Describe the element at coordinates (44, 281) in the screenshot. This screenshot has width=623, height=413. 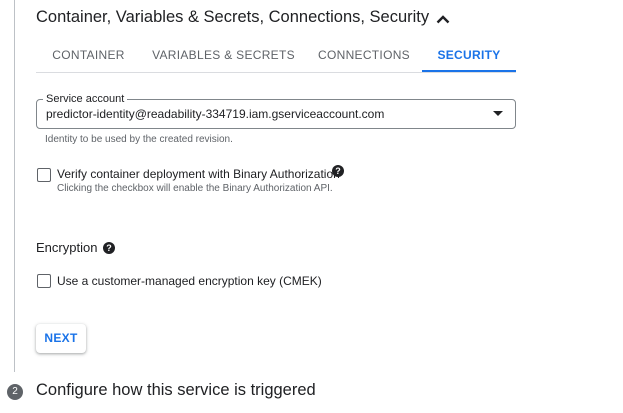
I see `cmek-checkbox` at that location.